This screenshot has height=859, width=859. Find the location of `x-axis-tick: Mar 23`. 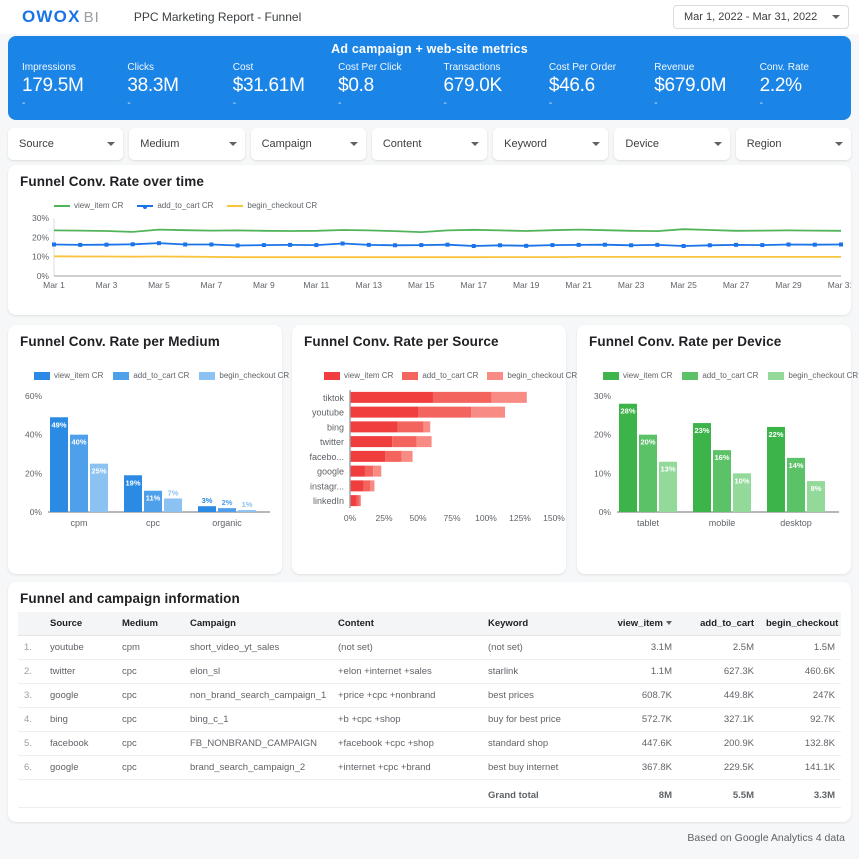

x-axis-tick: Mar 23 is located at coordinates (631, 285).